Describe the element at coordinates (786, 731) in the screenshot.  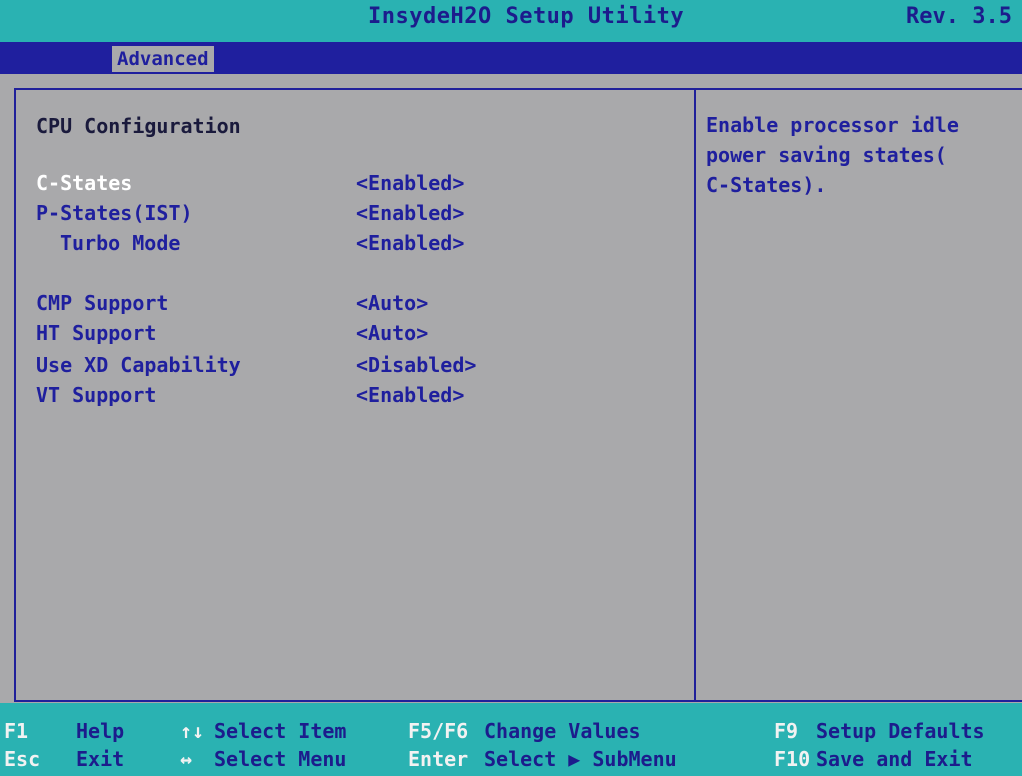
I see `f9-key: F9` at that location.